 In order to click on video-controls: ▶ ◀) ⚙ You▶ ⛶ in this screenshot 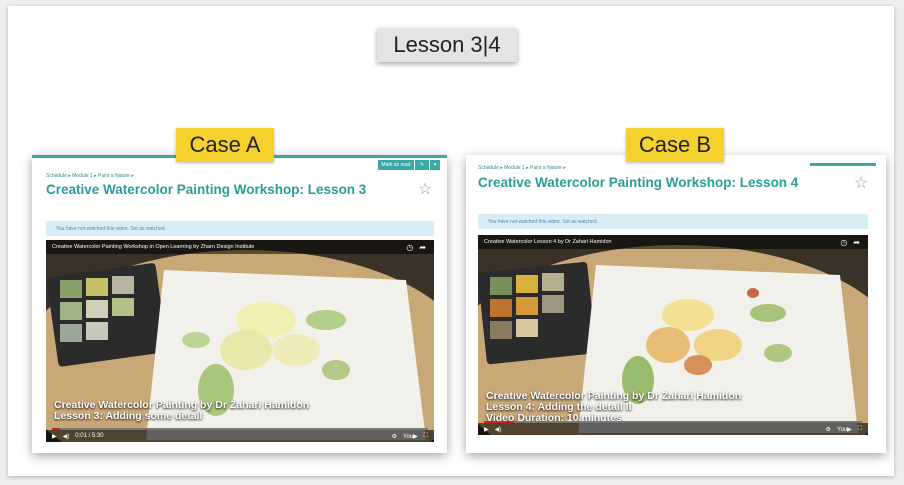, I will do `click(673, 429)`.